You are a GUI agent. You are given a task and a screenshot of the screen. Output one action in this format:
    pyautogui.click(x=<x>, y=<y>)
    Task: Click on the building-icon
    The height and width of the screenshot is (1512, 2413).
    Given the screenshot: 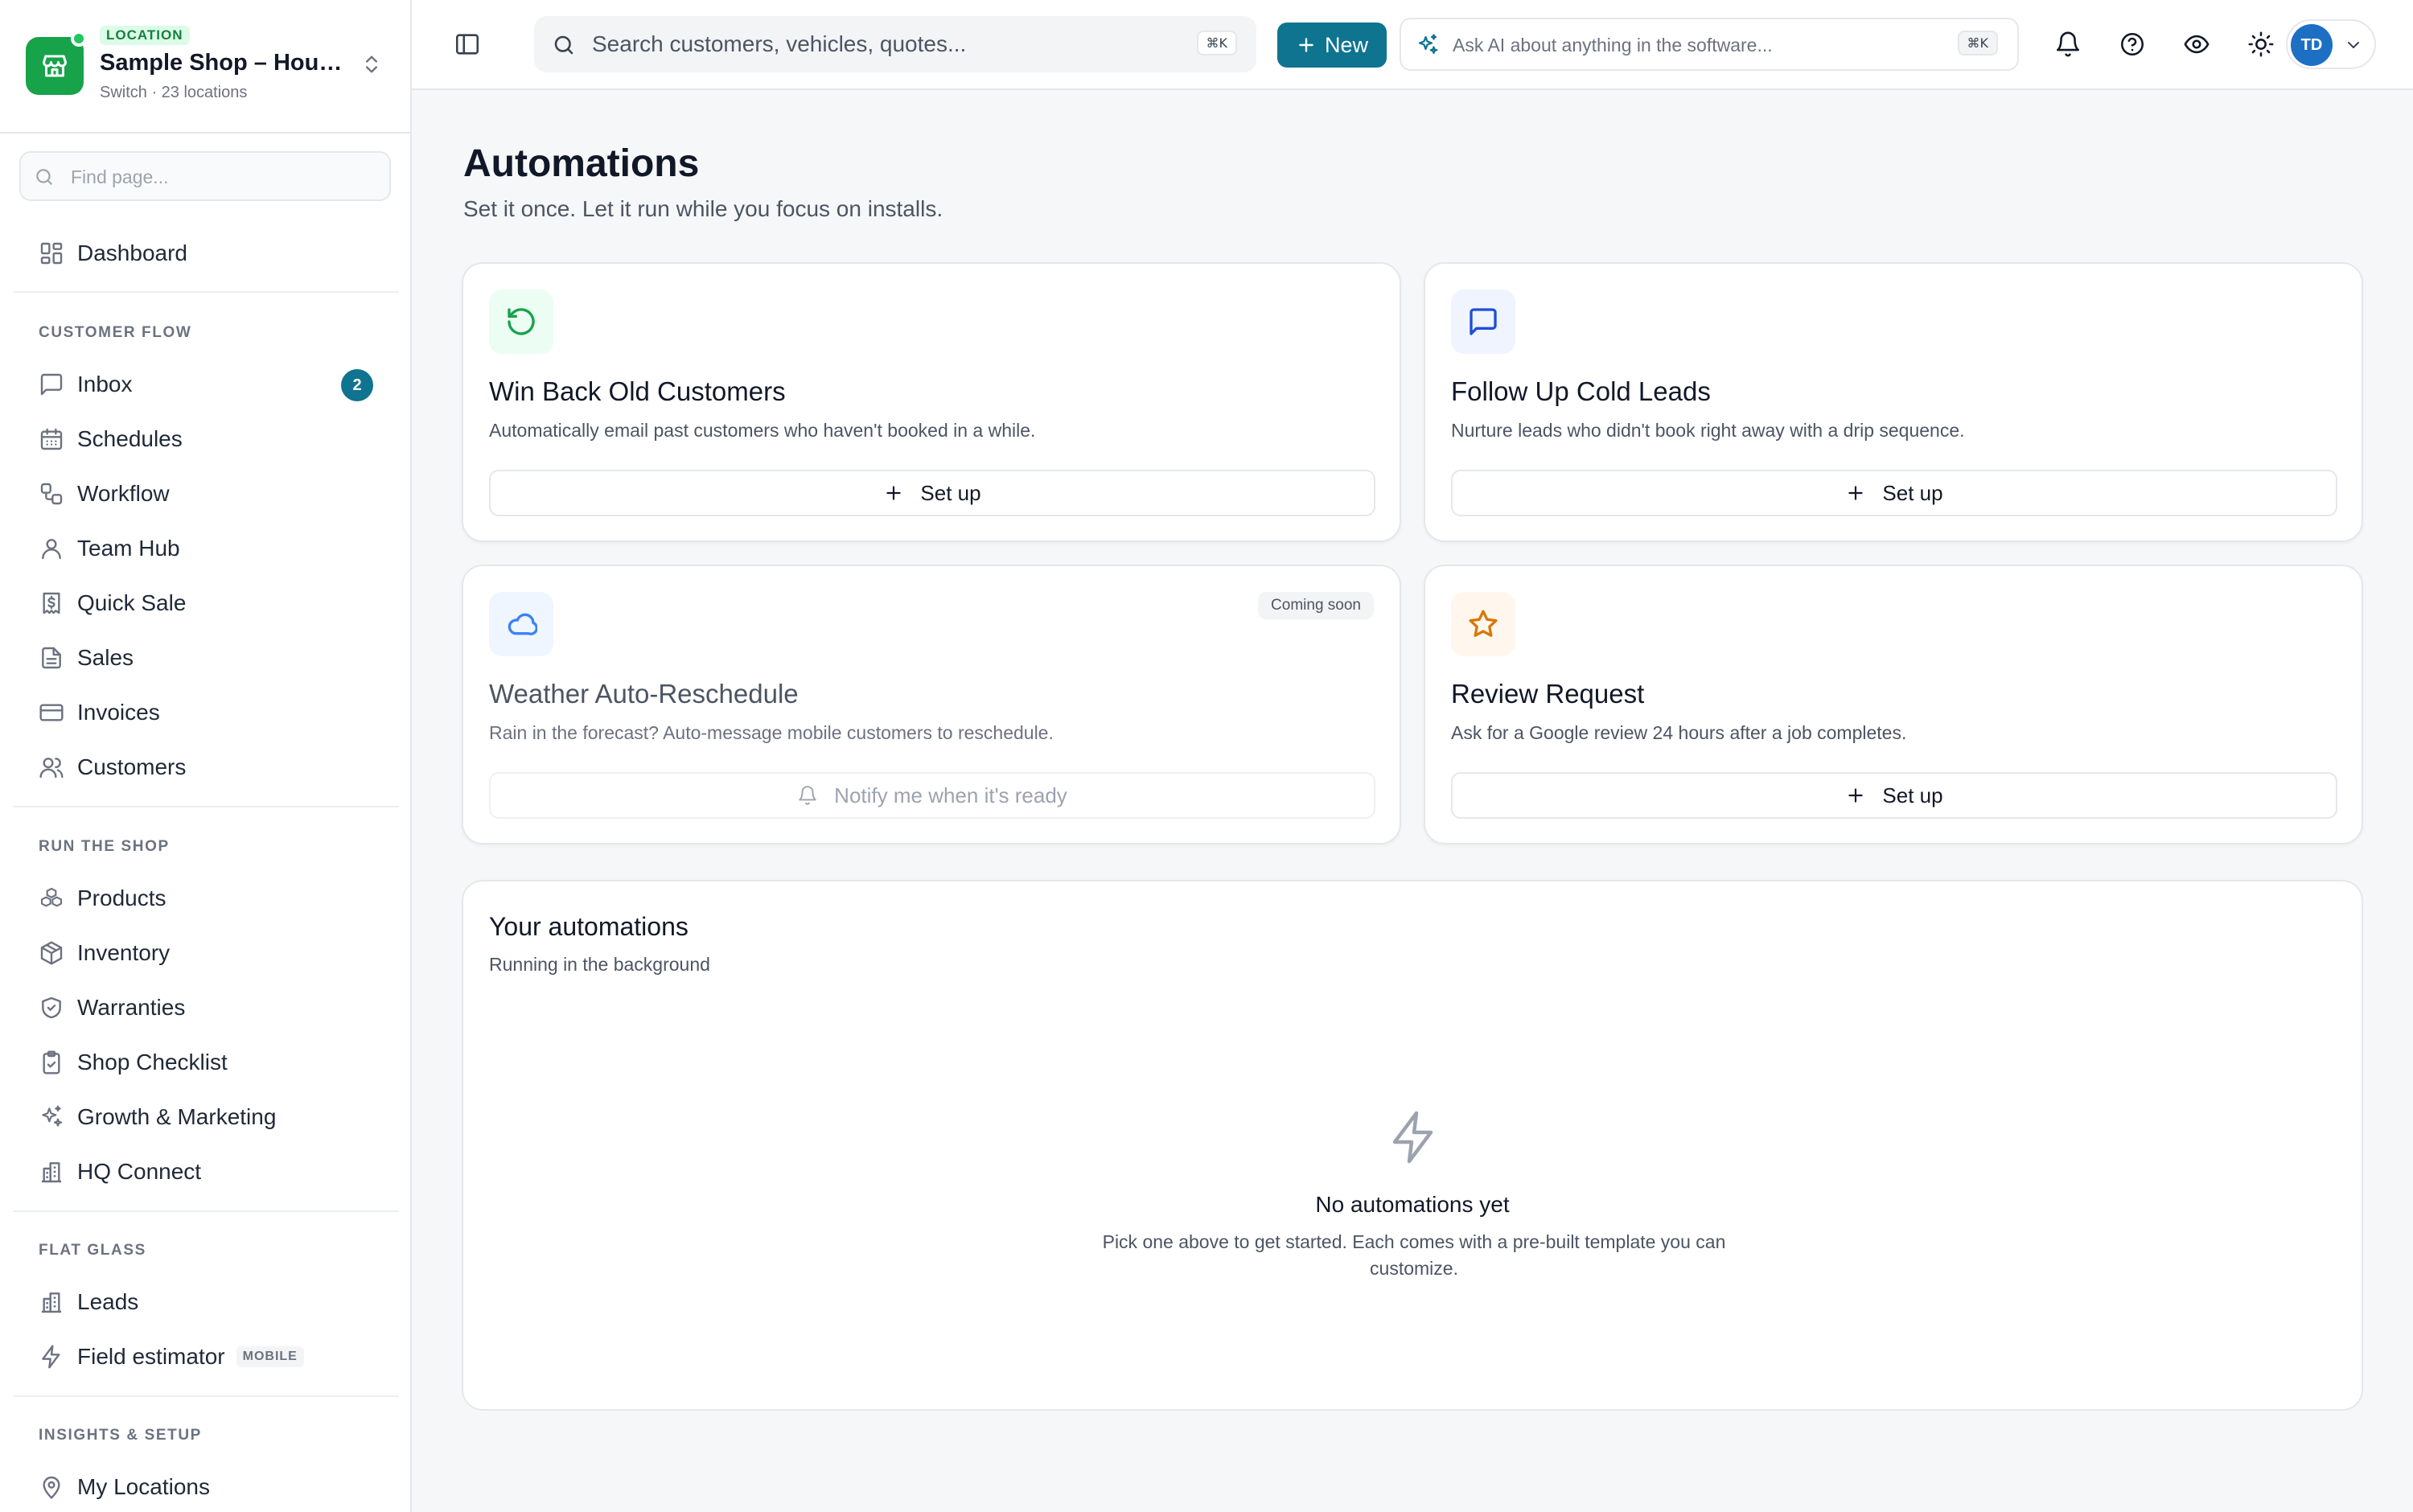 What is the action you would take?
    pyautogui.click(x=51, y=1302)
    